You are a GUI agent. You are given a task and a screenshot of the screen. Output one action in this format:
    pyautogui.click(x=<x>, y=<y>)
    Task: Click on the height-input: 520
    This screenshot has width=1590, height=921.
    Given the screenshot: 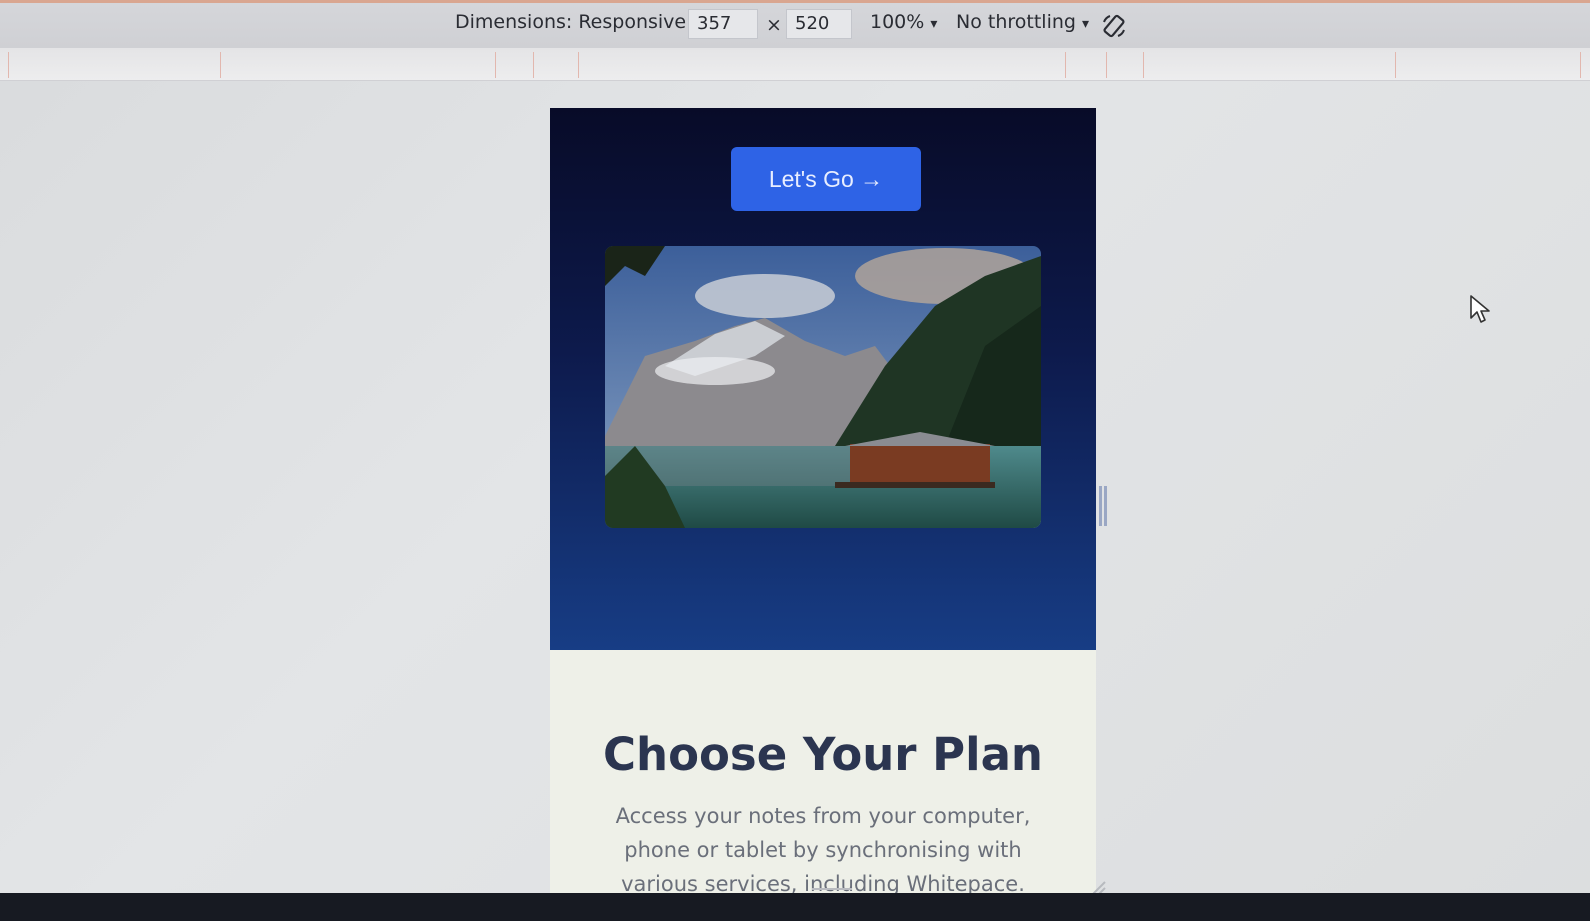 What is the action you would take?
    pyautogui.click(x=819, y=24)
    